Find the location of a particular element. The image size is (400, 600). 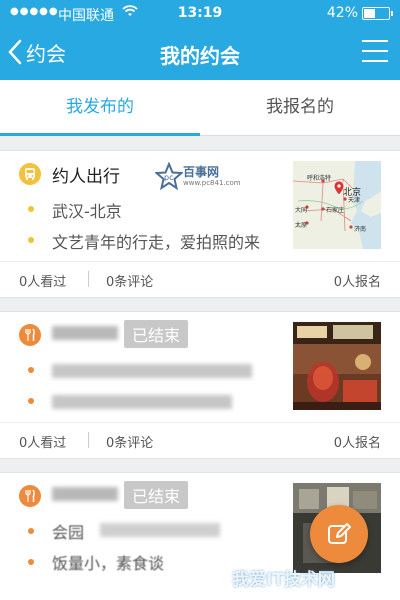

edit-icon is located at coordinates (339, 533).